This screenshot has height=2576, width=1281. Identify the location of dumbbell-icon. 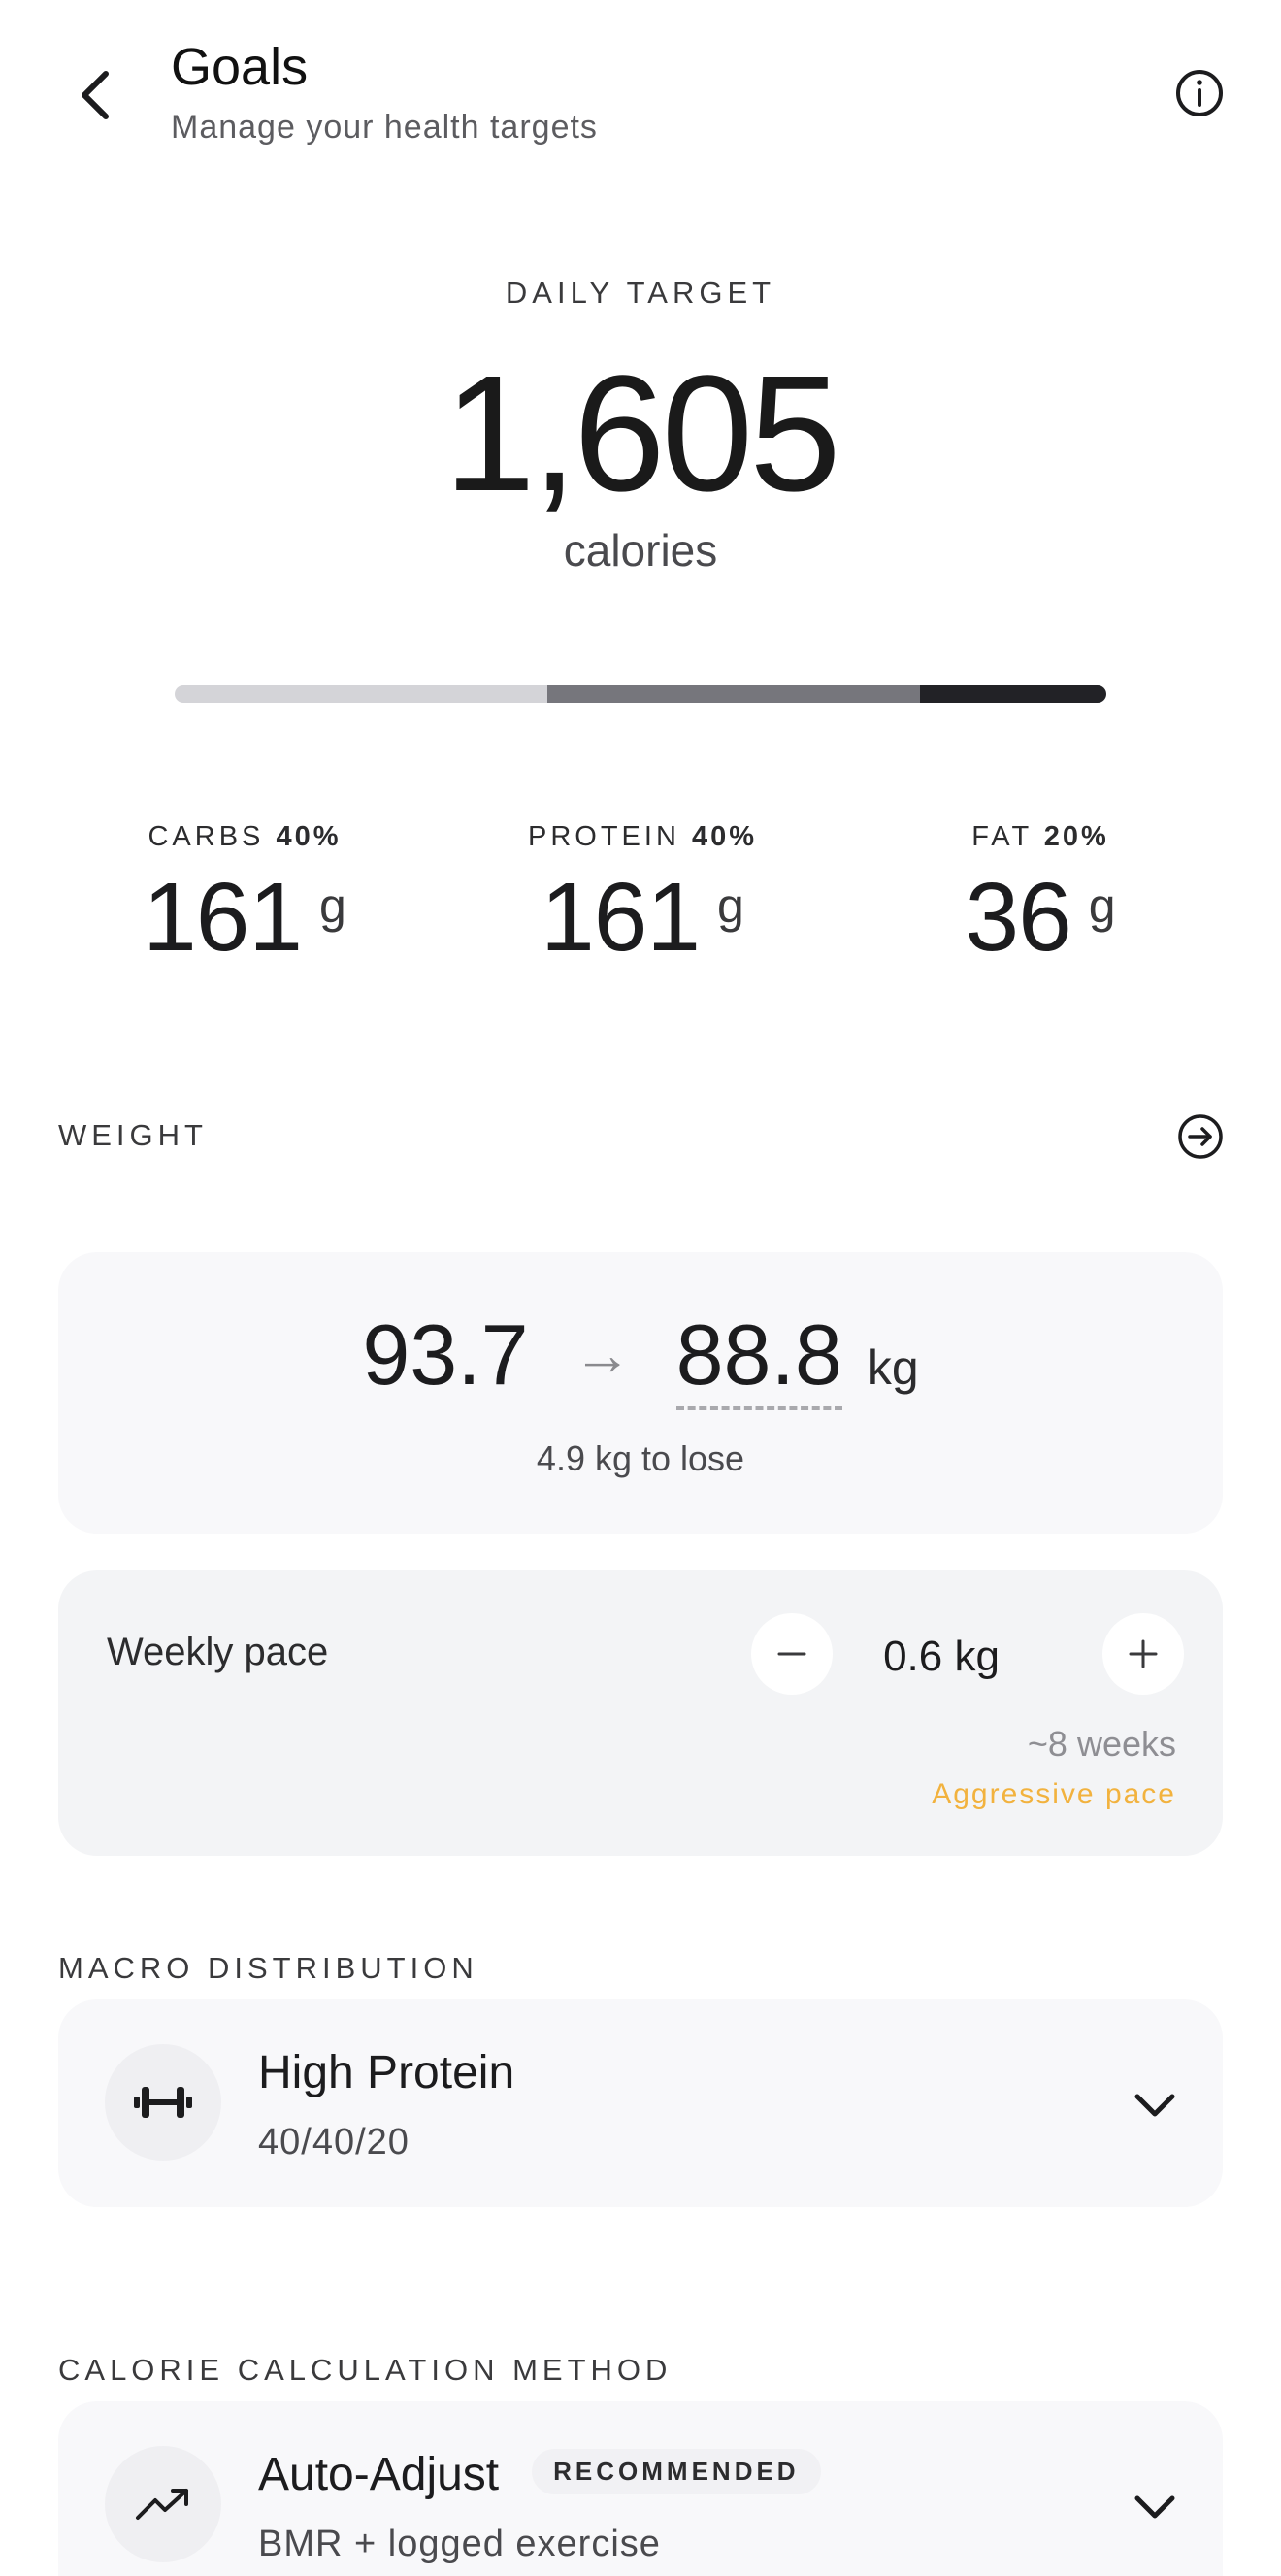
(163, 2102).